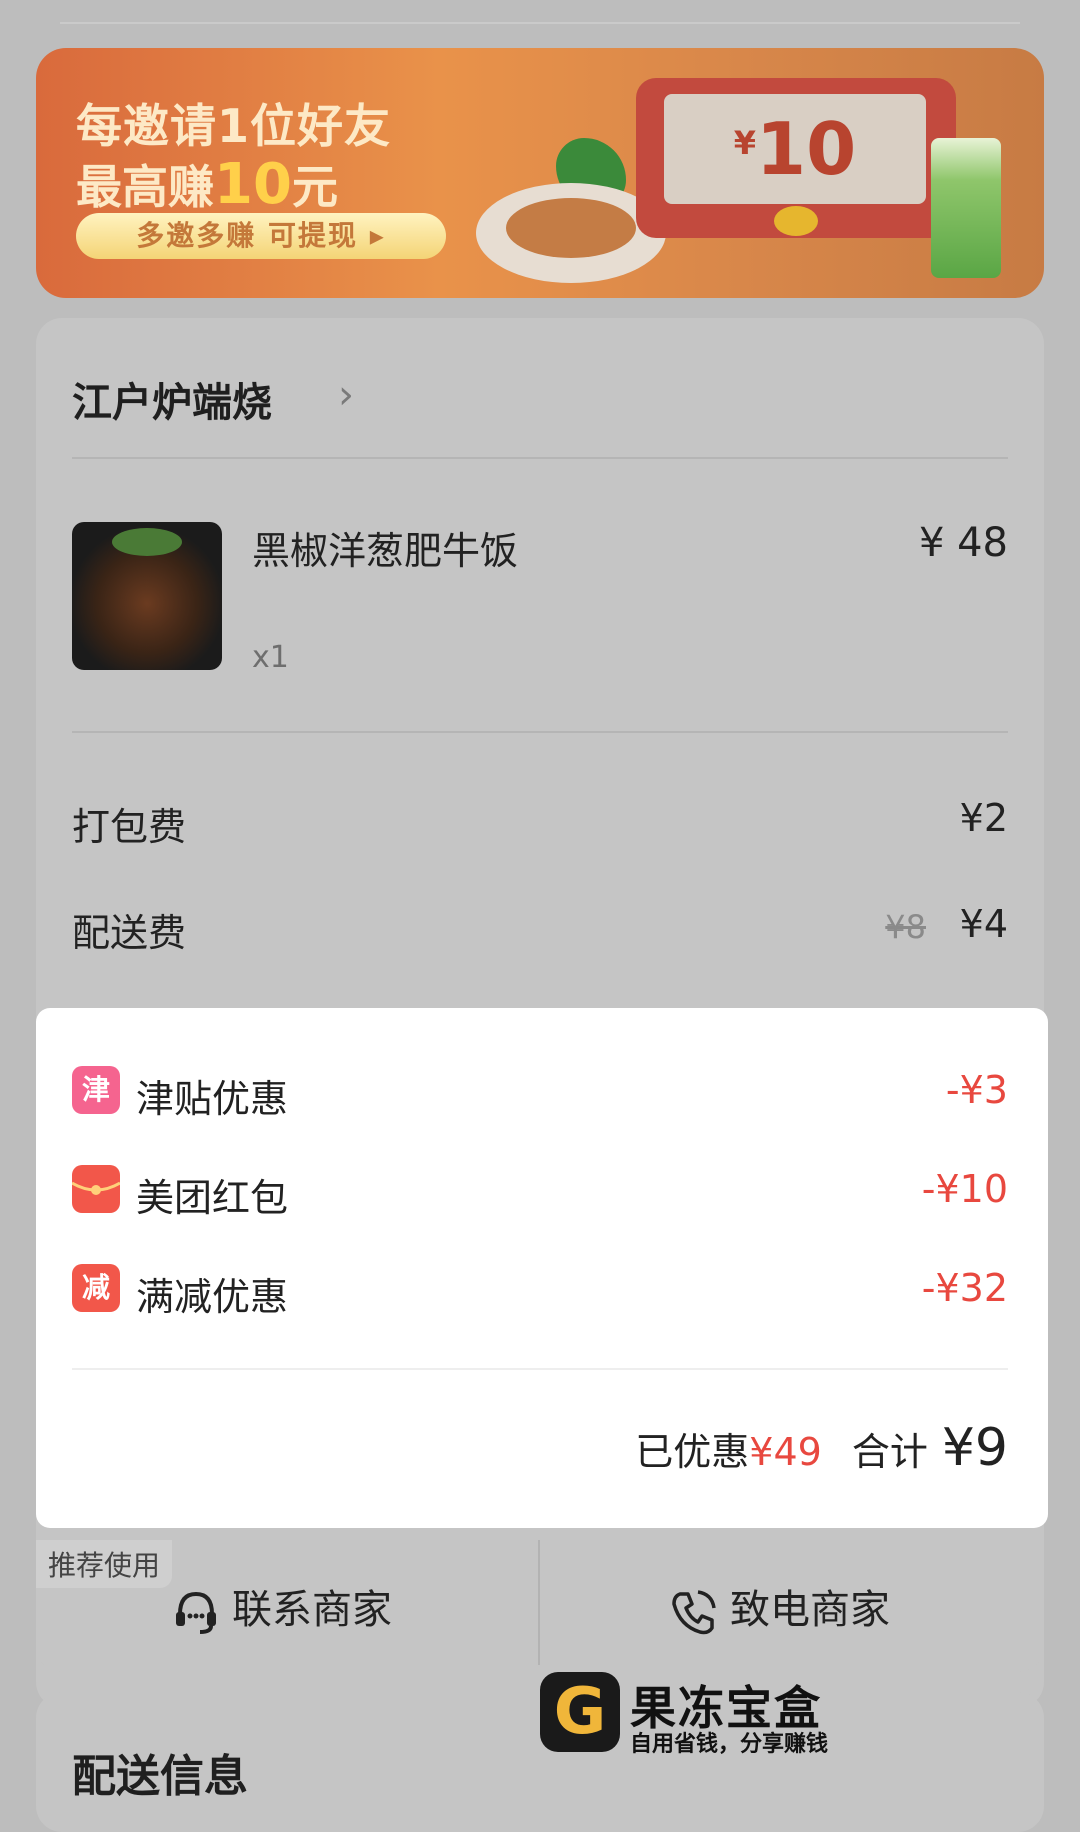 The width and height of the screenshot is (1080, 1832). Describe the element at coordinates (234, 126) in the screenshot. I see `banner-headline: 每邀请1位好友` at that location.